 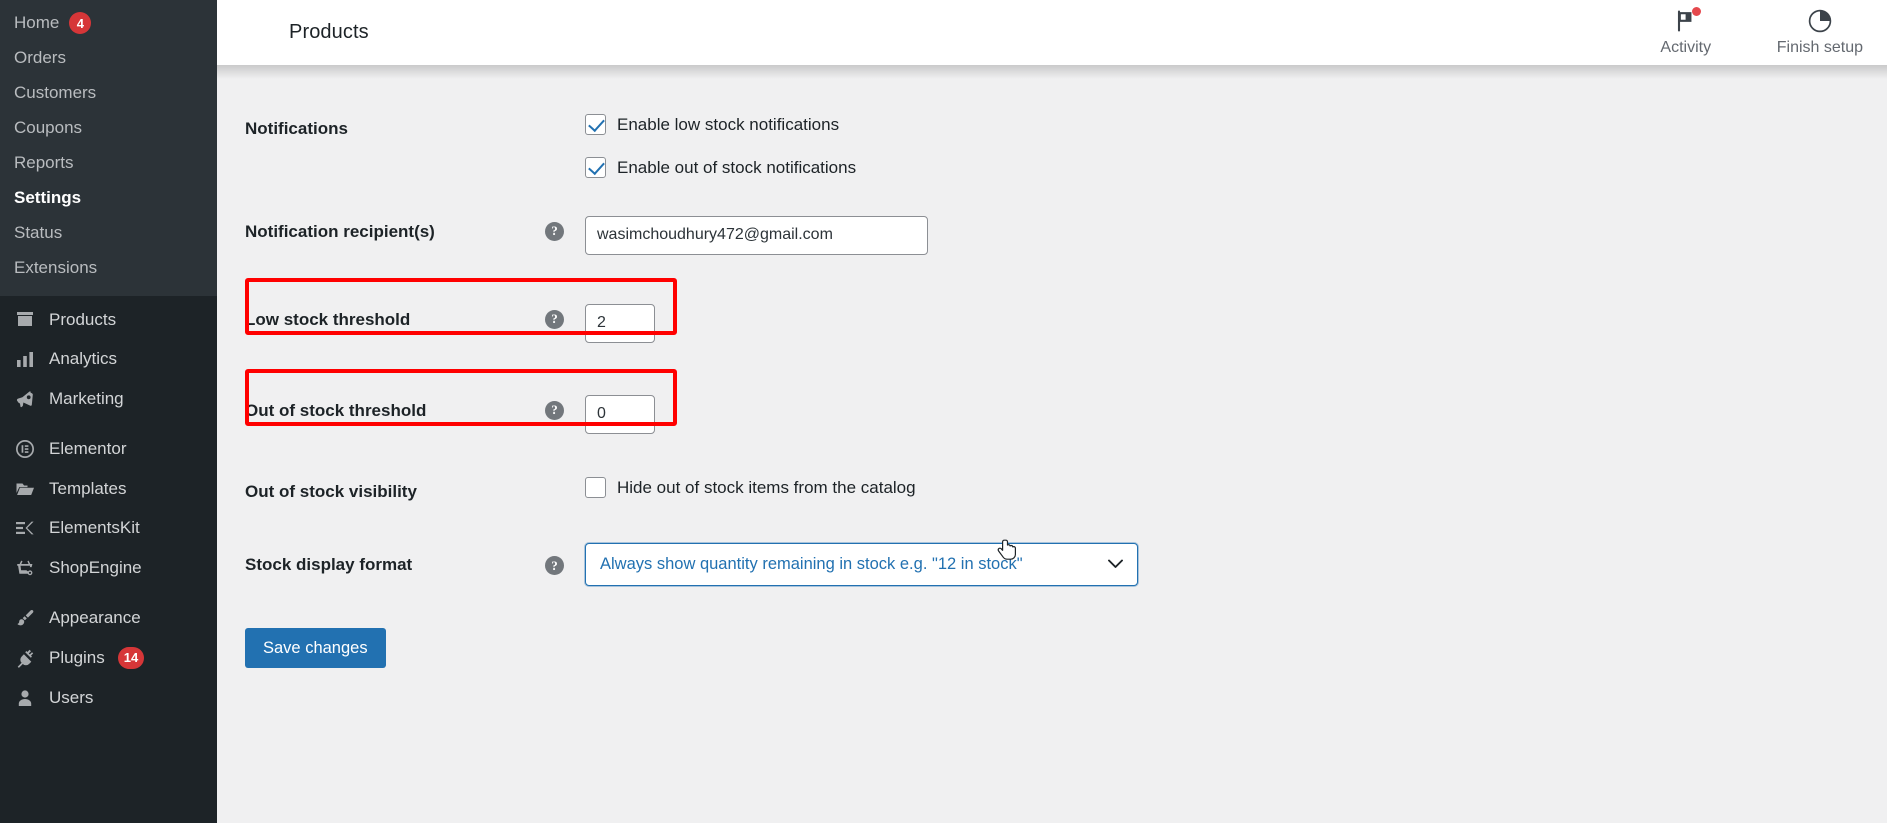 What do you see at coordinates (108, 163) in the screenshot?
I see `sidebar-item-reports: Reports` at bounding box center [108, 163].